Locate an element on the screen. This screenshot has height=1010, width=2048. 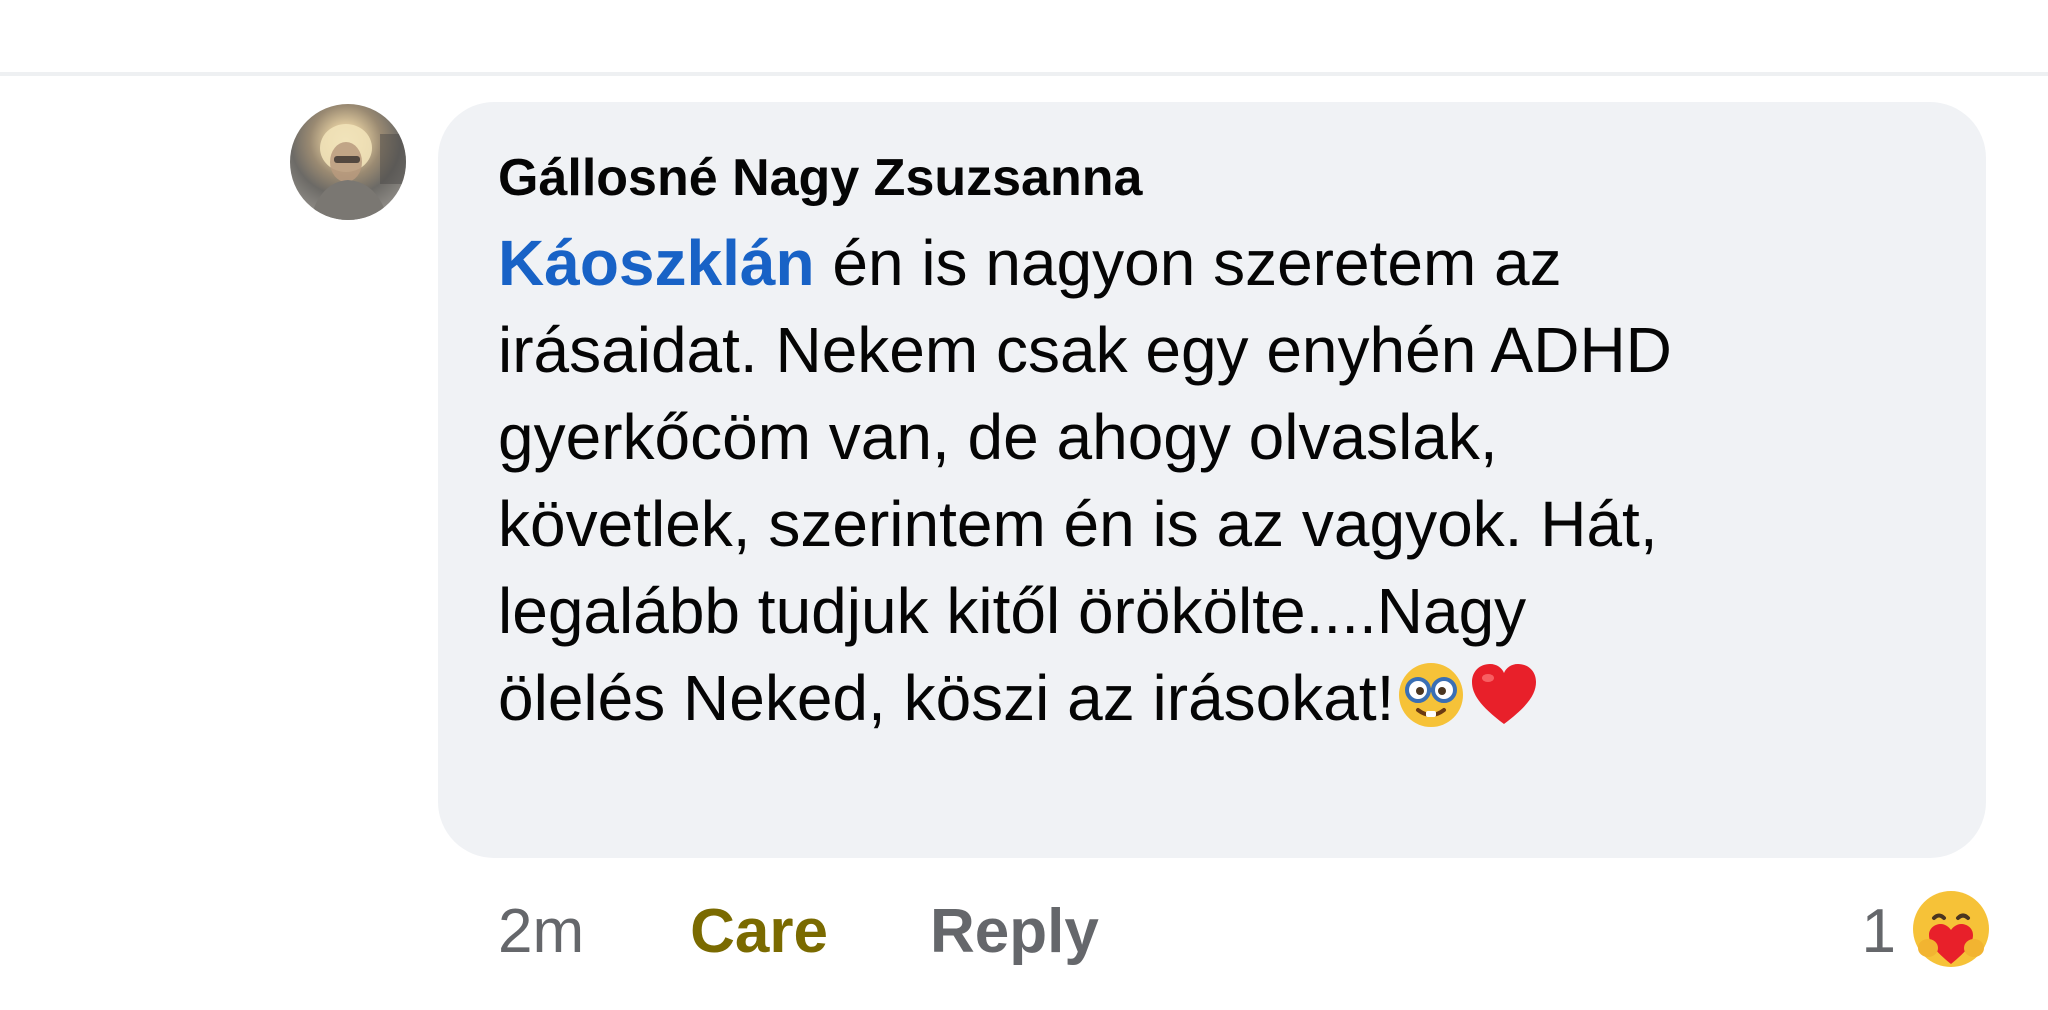
reaction-summary: 1 is located at coordinates (1927, 931).